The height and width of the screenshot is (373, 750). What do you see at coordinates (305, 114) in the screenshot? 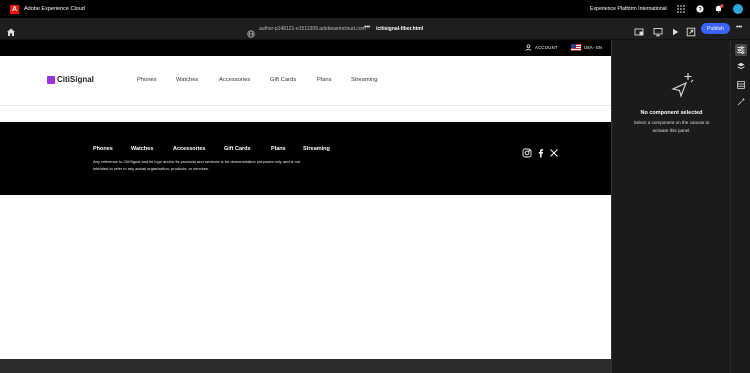
I see `empty-content-section` at bounding box center [305, 114].